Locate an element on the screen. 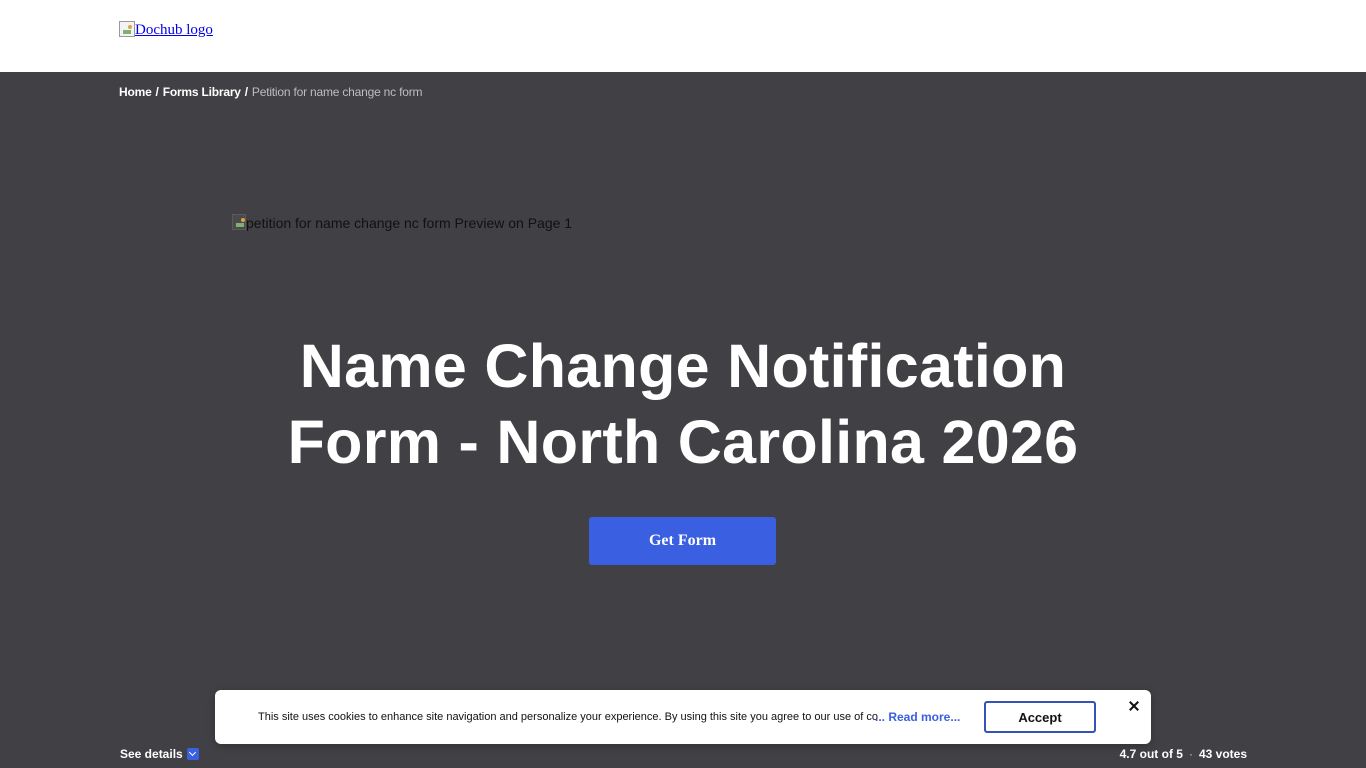  see-details-toggle: See details is located at coordinates (159, 754).